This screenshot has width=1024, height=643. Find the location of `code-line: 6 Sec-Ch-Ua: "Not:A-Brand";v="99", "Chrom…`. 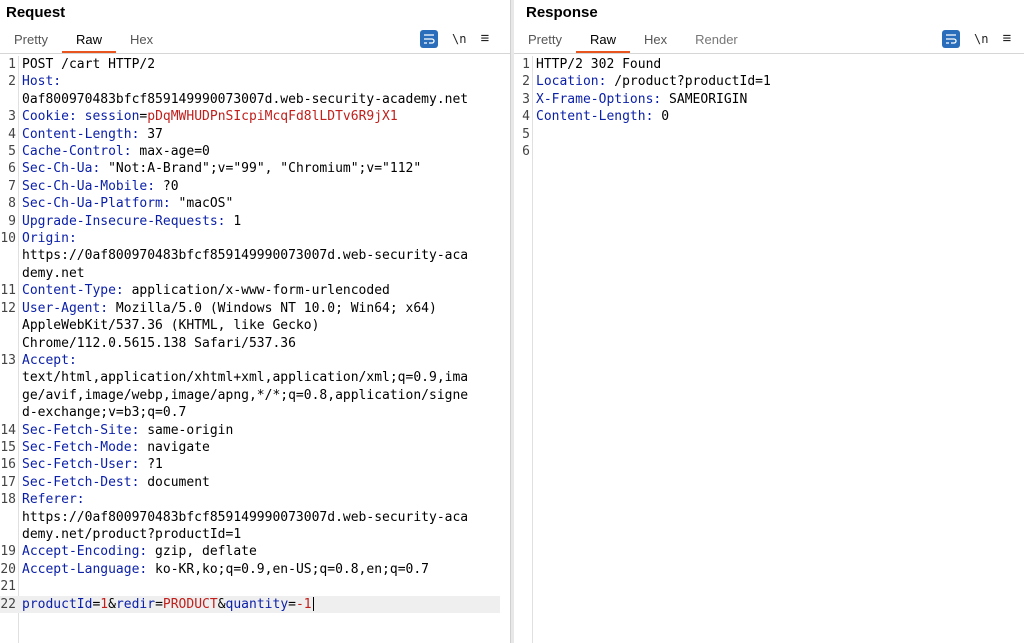

code-line: 6 Sec-Ch-Ua: "Not:A-Brand";v="99", "Chrom… is located at coordinates (250, 168).